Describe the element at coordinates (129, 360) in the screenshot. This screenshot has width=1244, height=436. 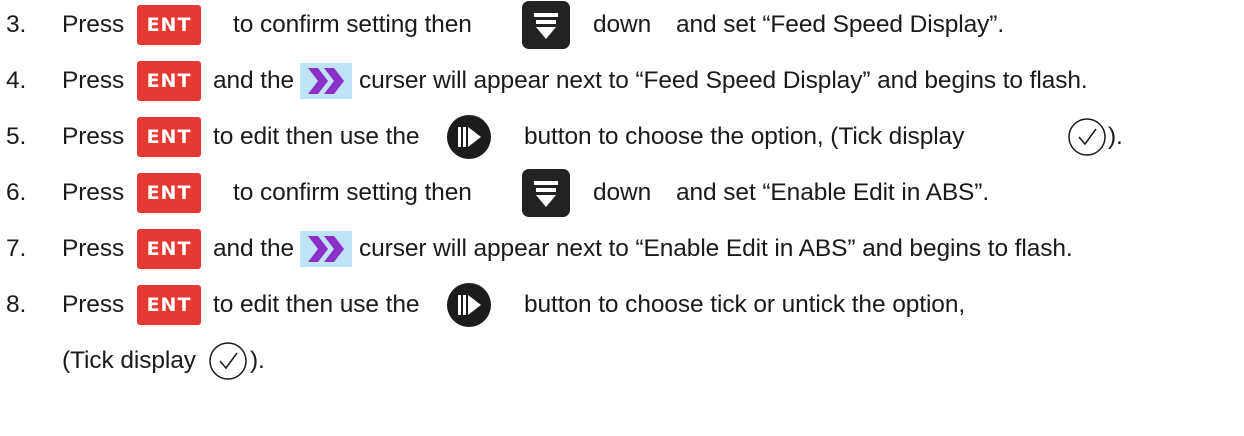
I see `step-text: (Tick display` at that location.